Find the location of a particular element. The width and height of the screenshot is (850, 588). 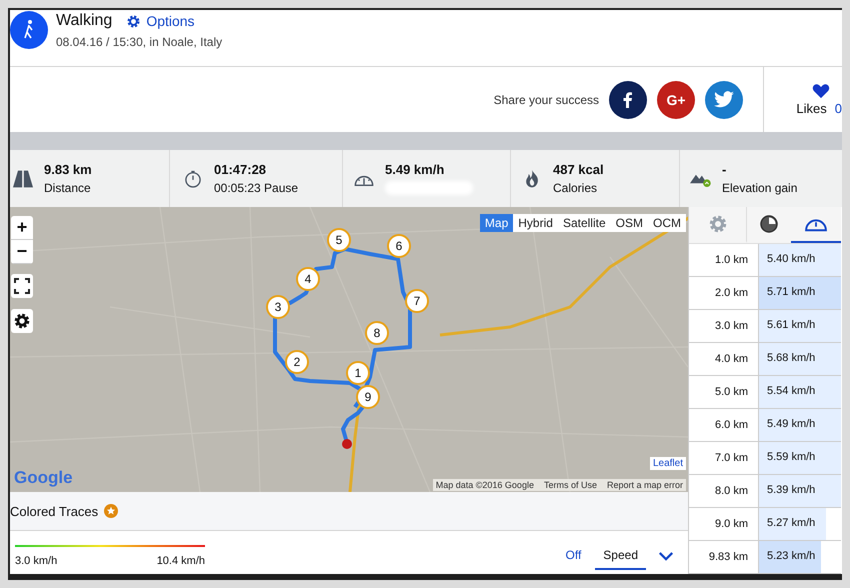

route-marker: 2 is located at coordinates (297, 362).